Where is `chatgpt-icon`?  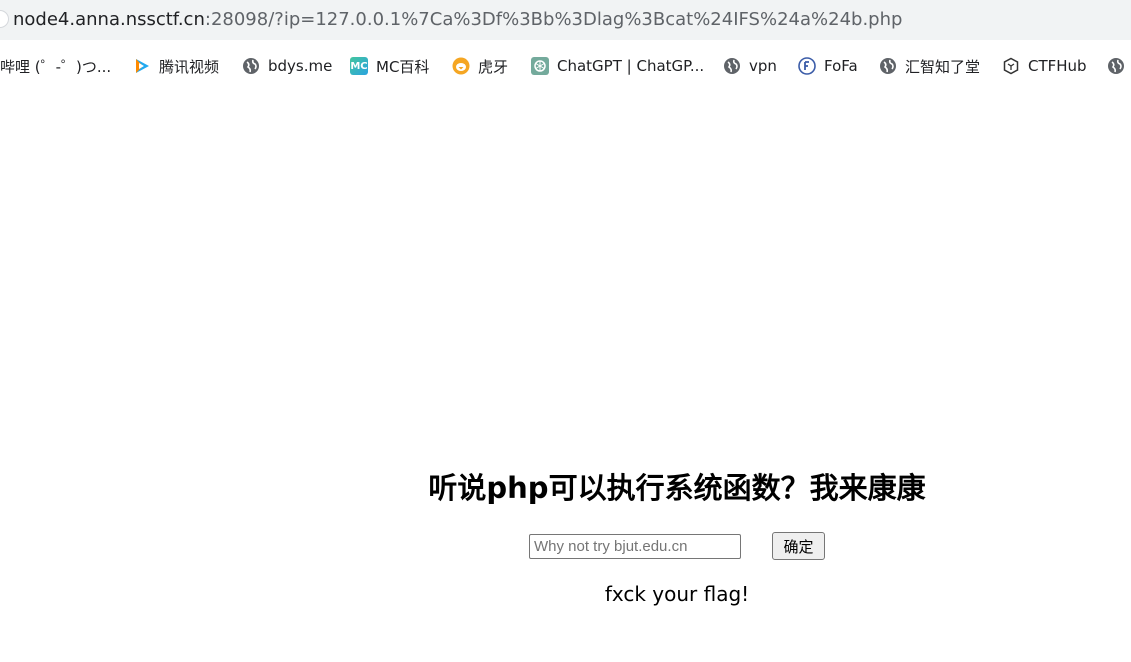
chatgpt-icon is located at coordinates (540, 66).